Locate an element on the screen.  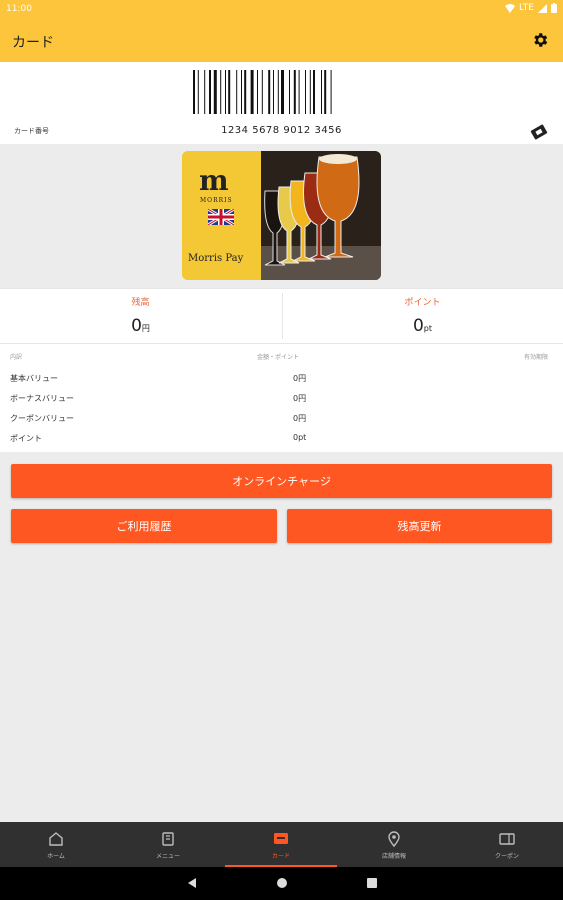
detail-row-label: 基本バリュー is located at coordinates (34, 378).